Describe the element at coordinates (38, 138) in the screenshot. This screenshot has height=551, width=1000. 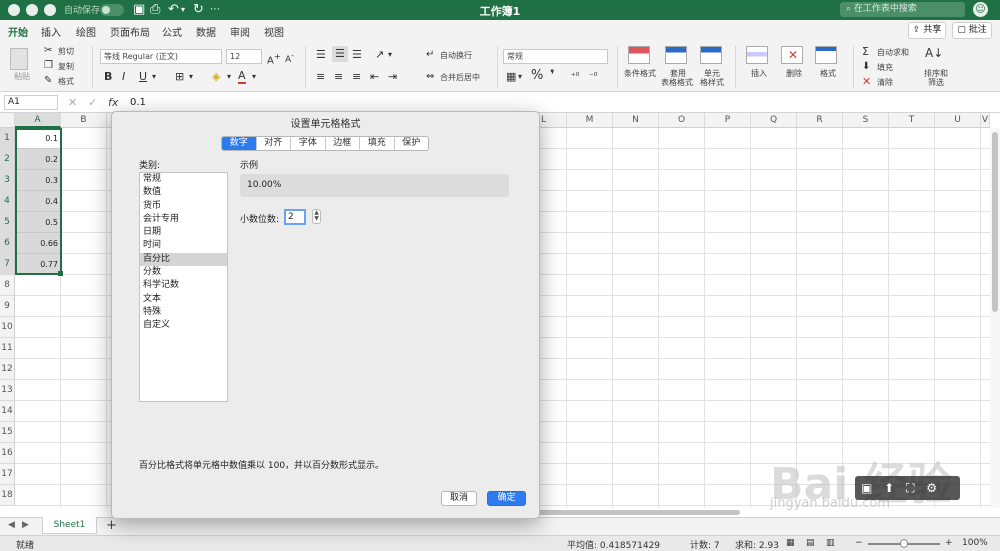
I see `cell-a1: 0.1` at that location.